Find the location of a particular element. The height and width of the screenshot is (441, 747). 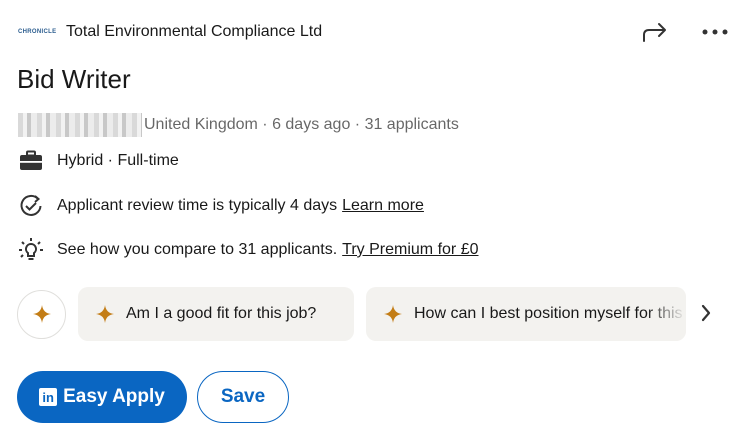

header-actions is located at coordinates (685, 32).